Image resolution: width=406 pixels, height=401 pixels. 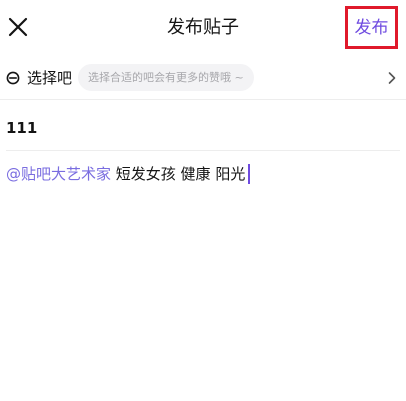 I want to click on publish-button-label: 发布, so click(x=371, y=27).